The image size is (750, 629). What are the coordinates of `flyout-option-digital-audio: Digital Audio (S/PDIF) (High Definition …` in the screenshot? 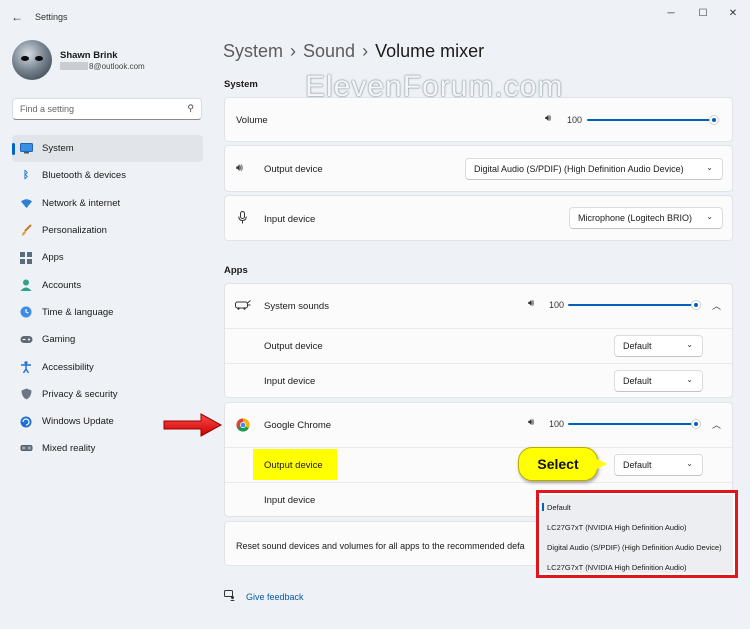 It's located at (634, 547).